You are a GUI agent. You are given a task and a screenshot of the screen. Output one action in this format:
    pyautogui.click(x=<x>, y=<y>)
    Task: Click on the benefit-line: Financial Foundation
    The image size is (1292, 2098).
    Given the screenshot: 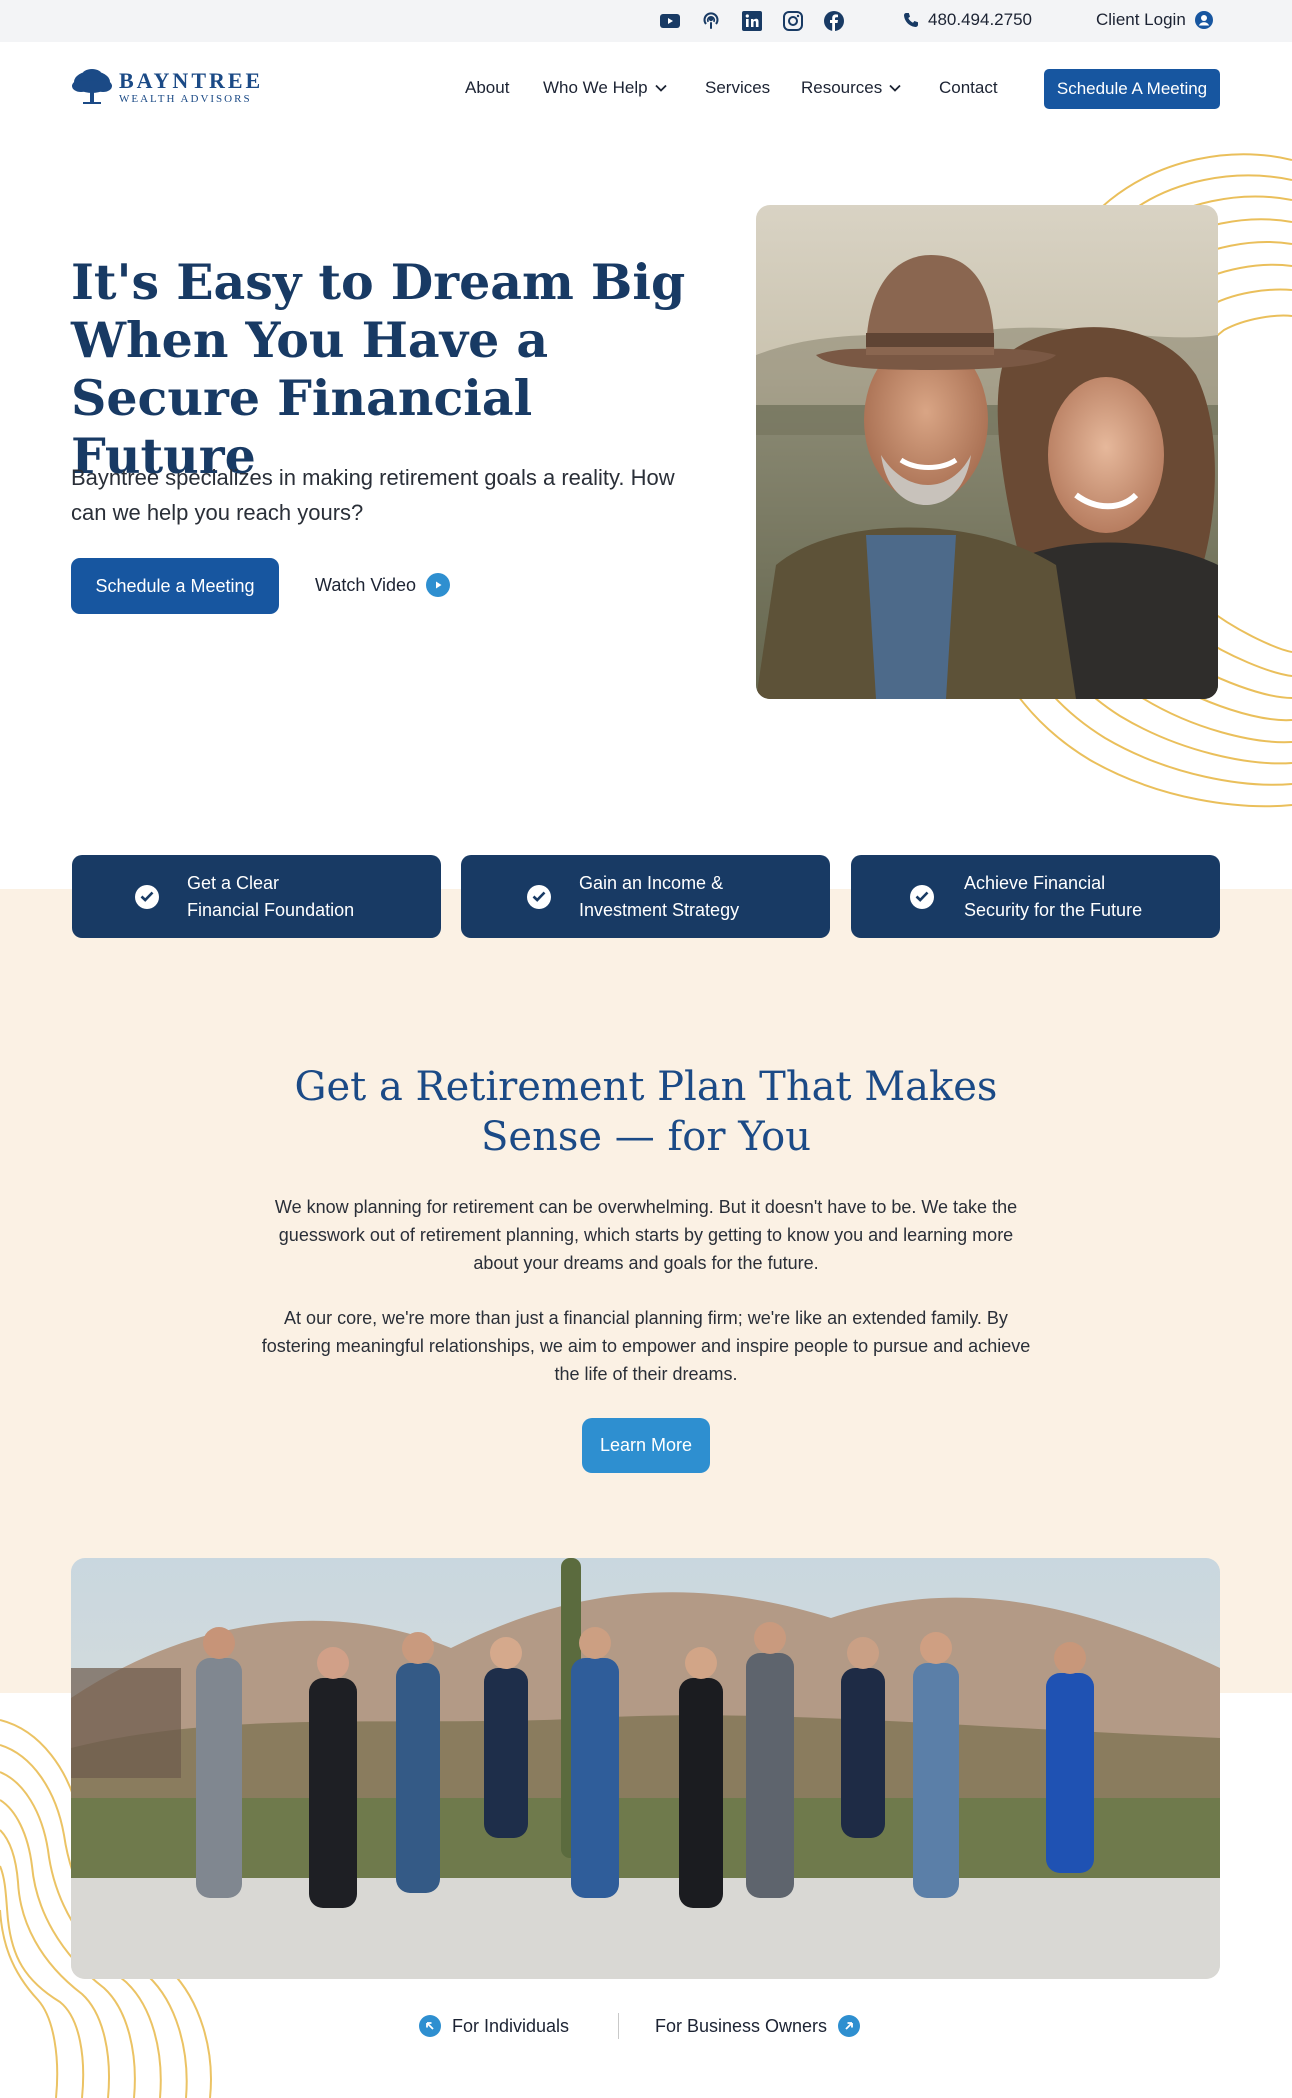 What is the action you would take?
    pyautogui.click(x=271, y=909)
    